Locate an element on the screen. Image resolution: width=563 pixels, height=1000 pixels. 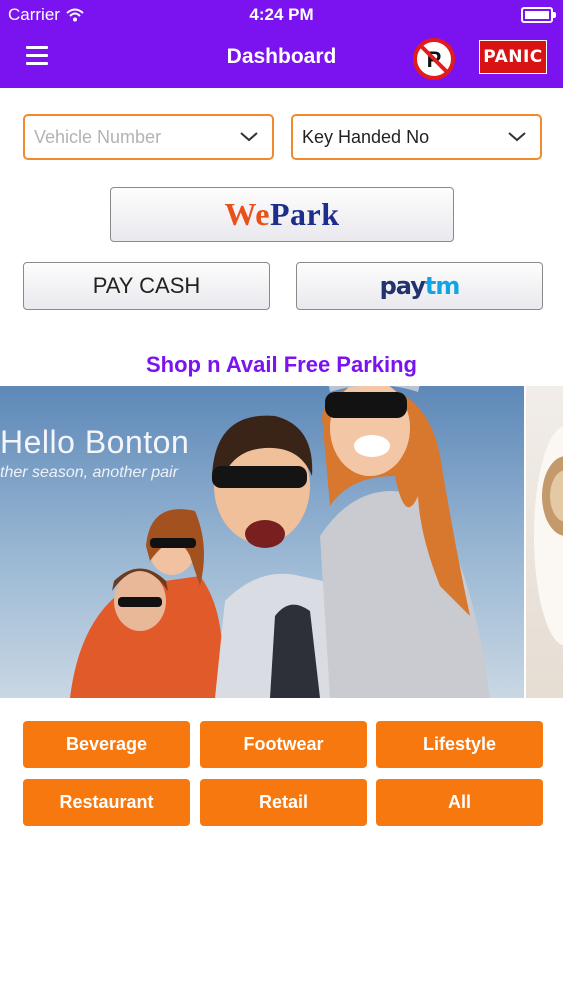
wepark-button: WePark is located at coordinates (282, 214).